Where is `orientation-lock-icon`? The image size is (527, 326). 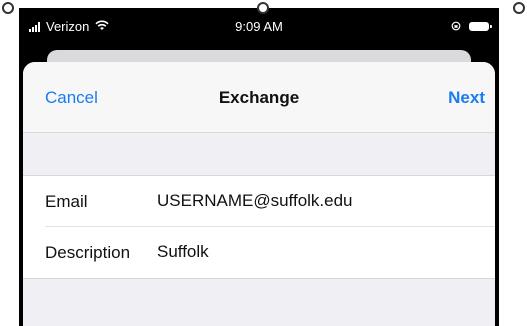 orientation-lock-icon is located at coordinates (456, 26).